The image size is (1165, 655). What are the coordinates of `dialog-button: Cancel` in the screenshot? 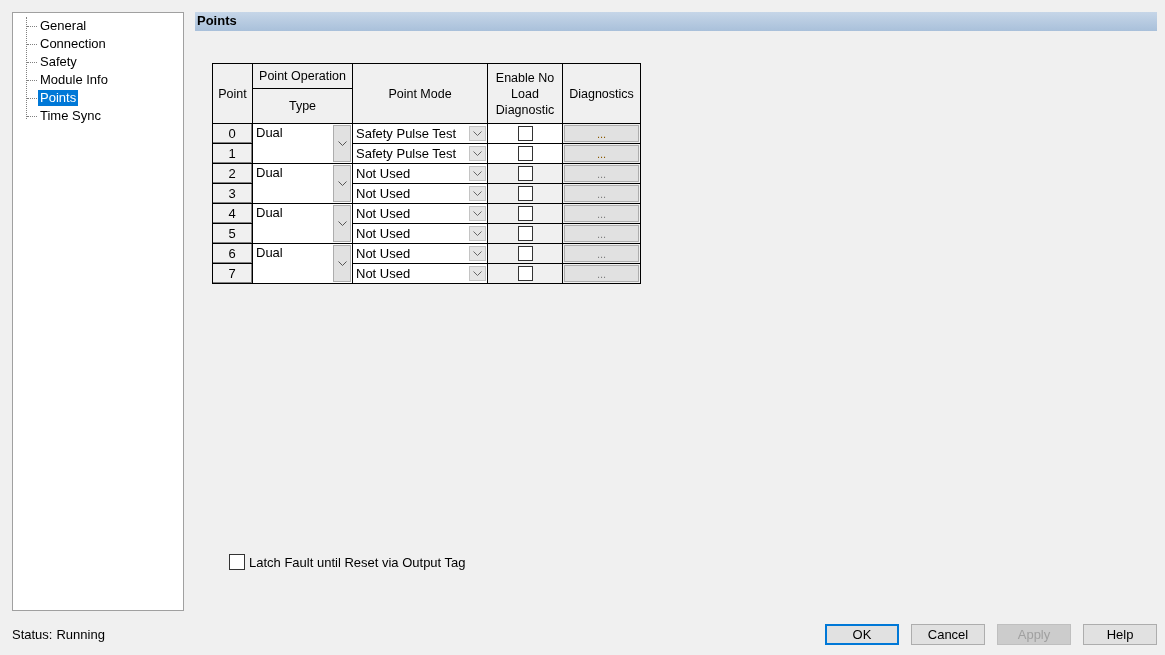 It's located at (948, 634).